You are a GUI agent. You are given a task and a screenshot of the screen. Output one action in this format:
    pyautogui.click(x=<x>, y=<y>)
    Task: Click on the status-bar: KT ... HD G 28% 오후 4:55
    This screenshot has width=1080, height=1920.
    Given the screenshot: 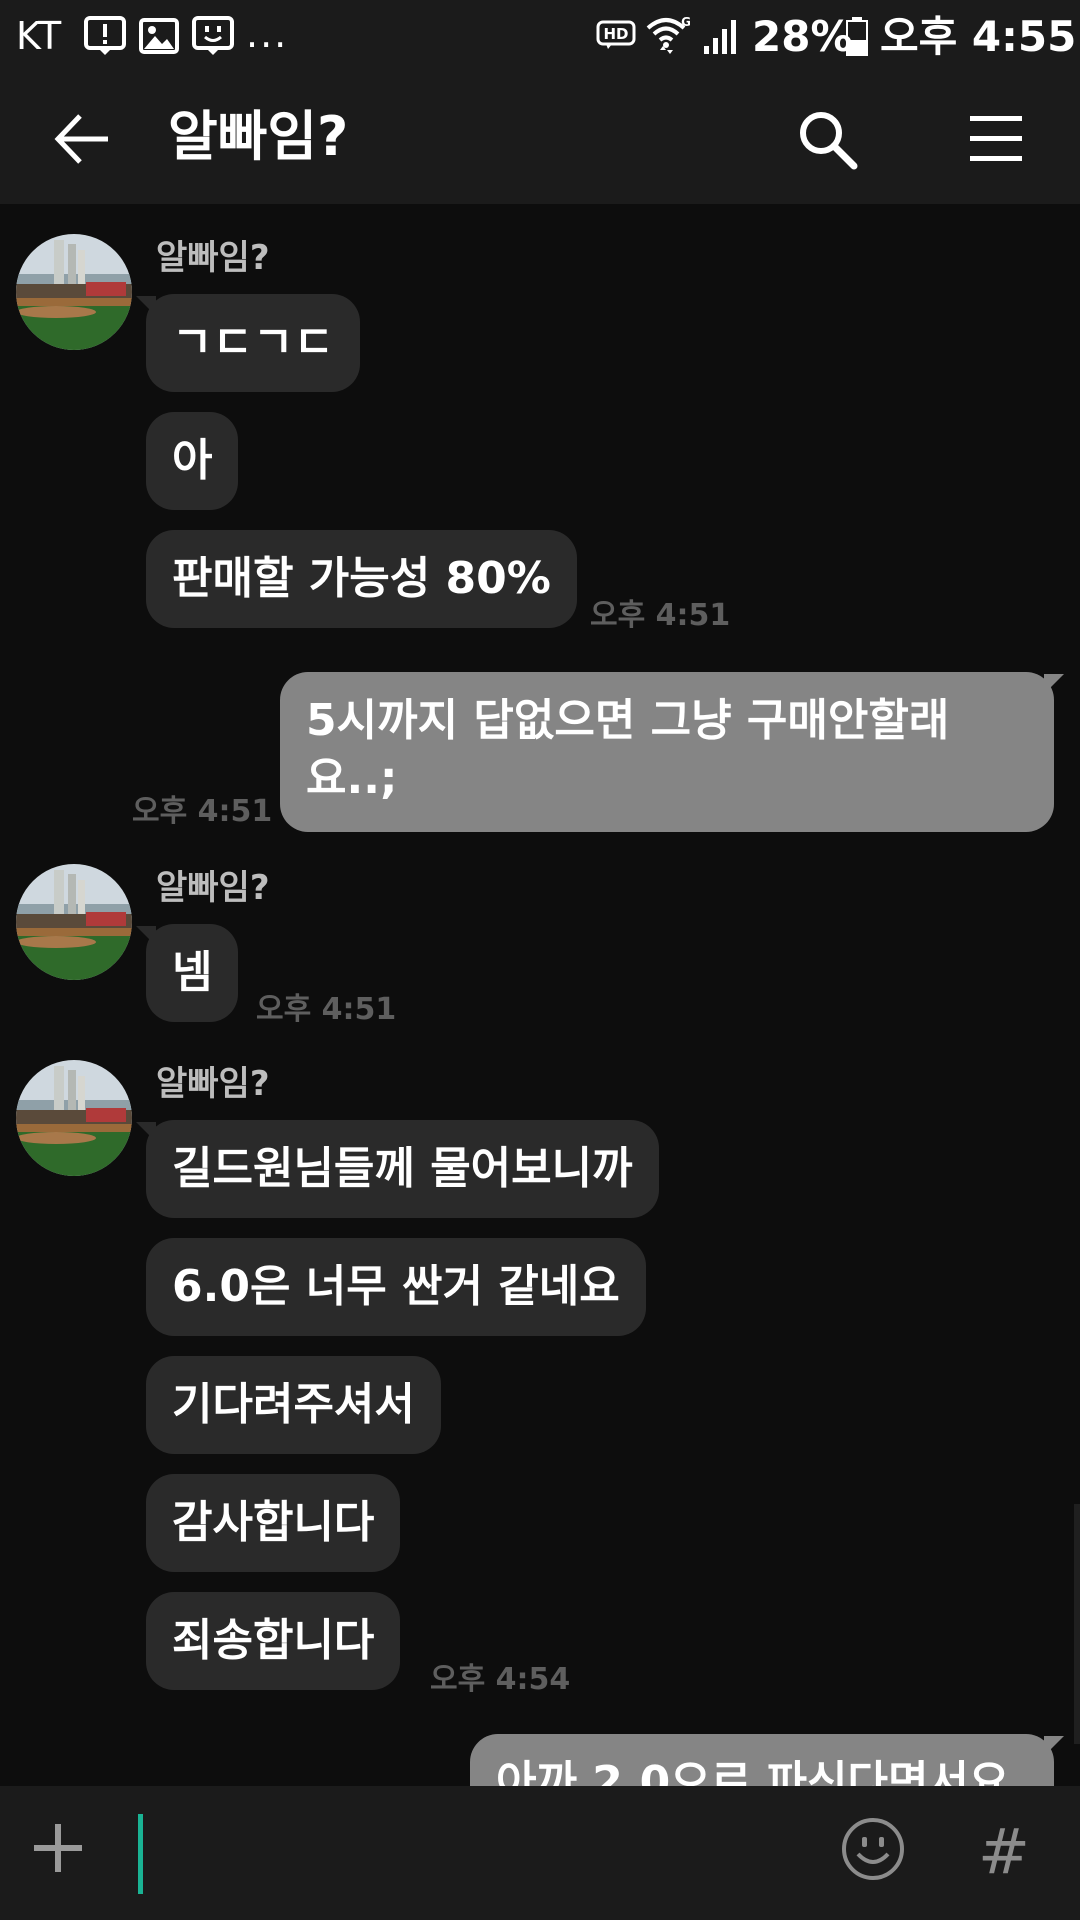 What is the action you would take?
    pyautogui.click(x=540, y=36)
    